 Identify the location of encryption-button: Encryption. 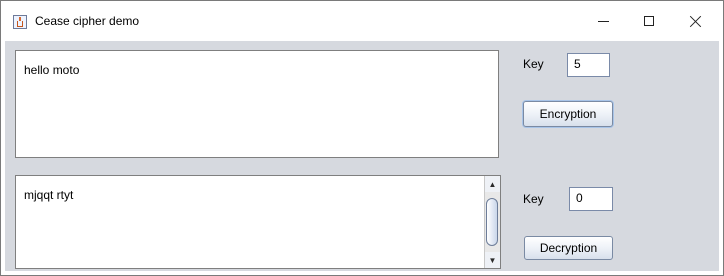
(568, 114).